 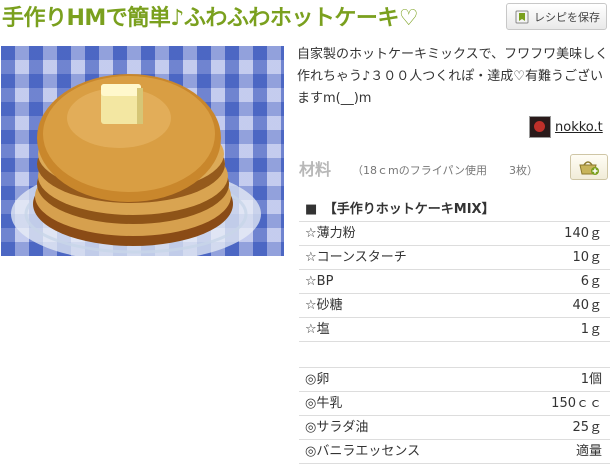 I want to click on ingredient-qty: 40ｇ, so click(x=587, y=305).